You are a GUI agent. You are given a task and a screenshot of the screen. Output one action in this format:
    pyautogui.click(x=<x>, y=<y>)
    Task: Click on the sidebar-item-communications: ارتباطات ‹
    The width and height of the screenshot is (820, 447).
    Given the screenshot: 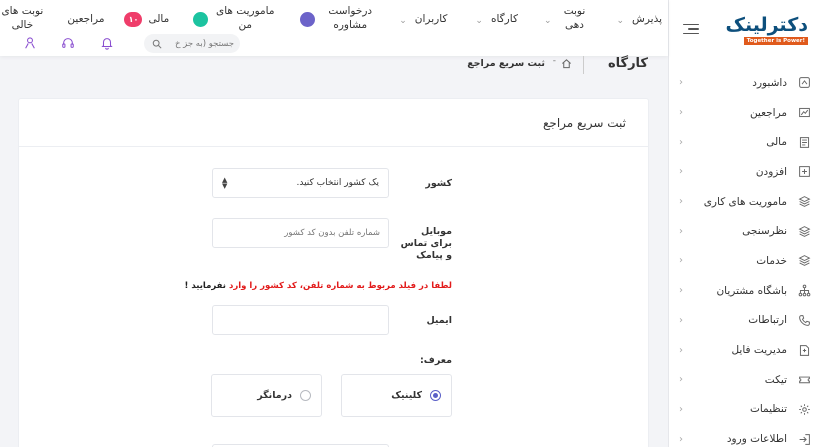 What is the action you would take?
    pyautogui.click(x=744, y=321)
    